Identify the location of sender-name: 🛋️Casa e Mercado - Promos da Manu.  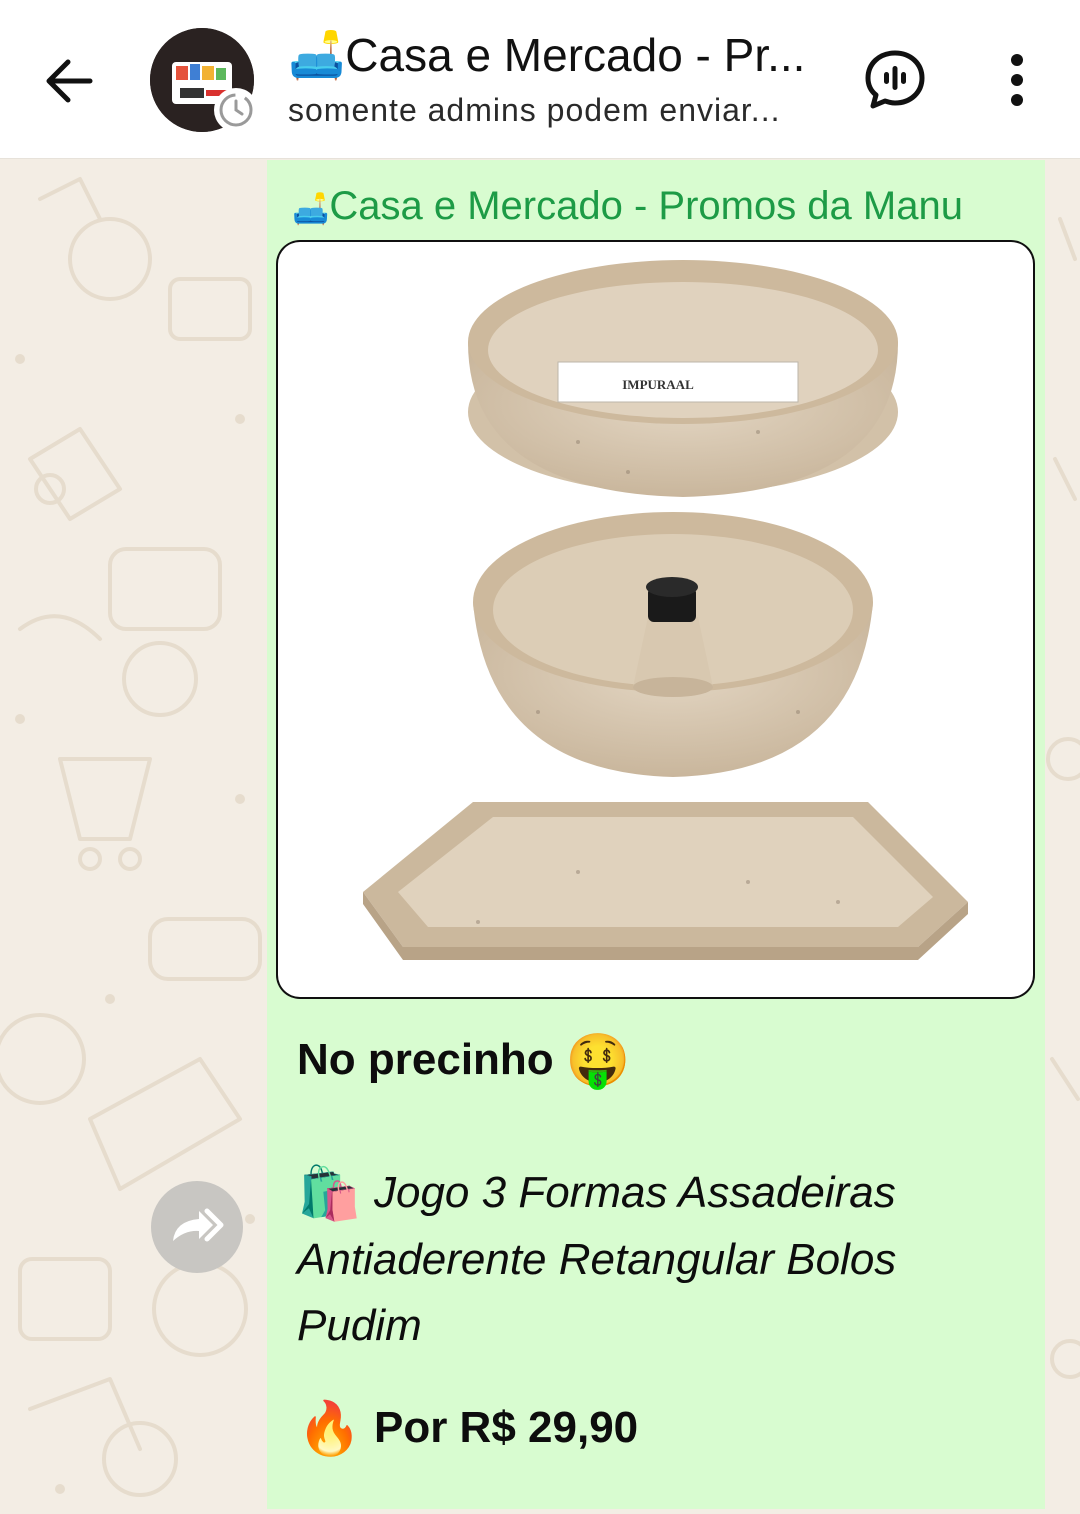
(662, 206).